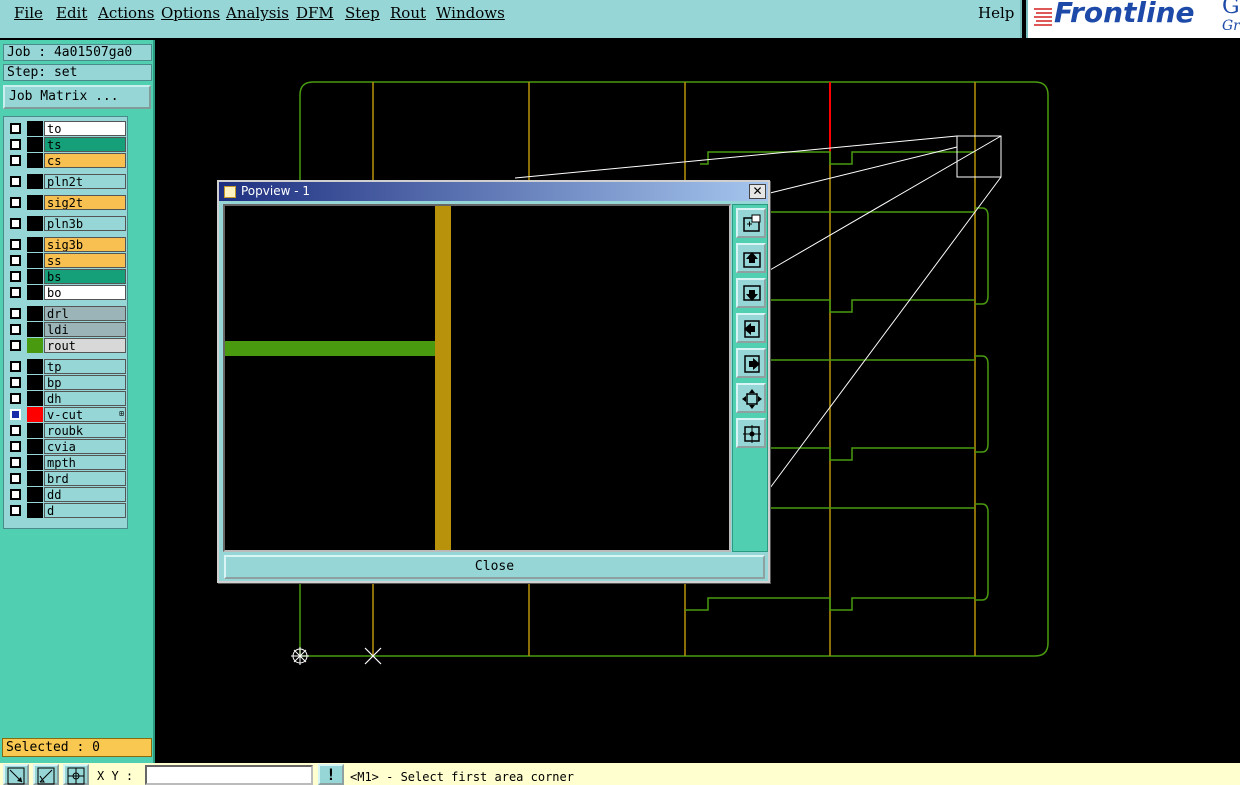 Image resolution: width=1240 pixels, height=785 pixels. Describe the element at coordinates (85, 144) in the screenshot. I see `layer-name: ts` at that location.